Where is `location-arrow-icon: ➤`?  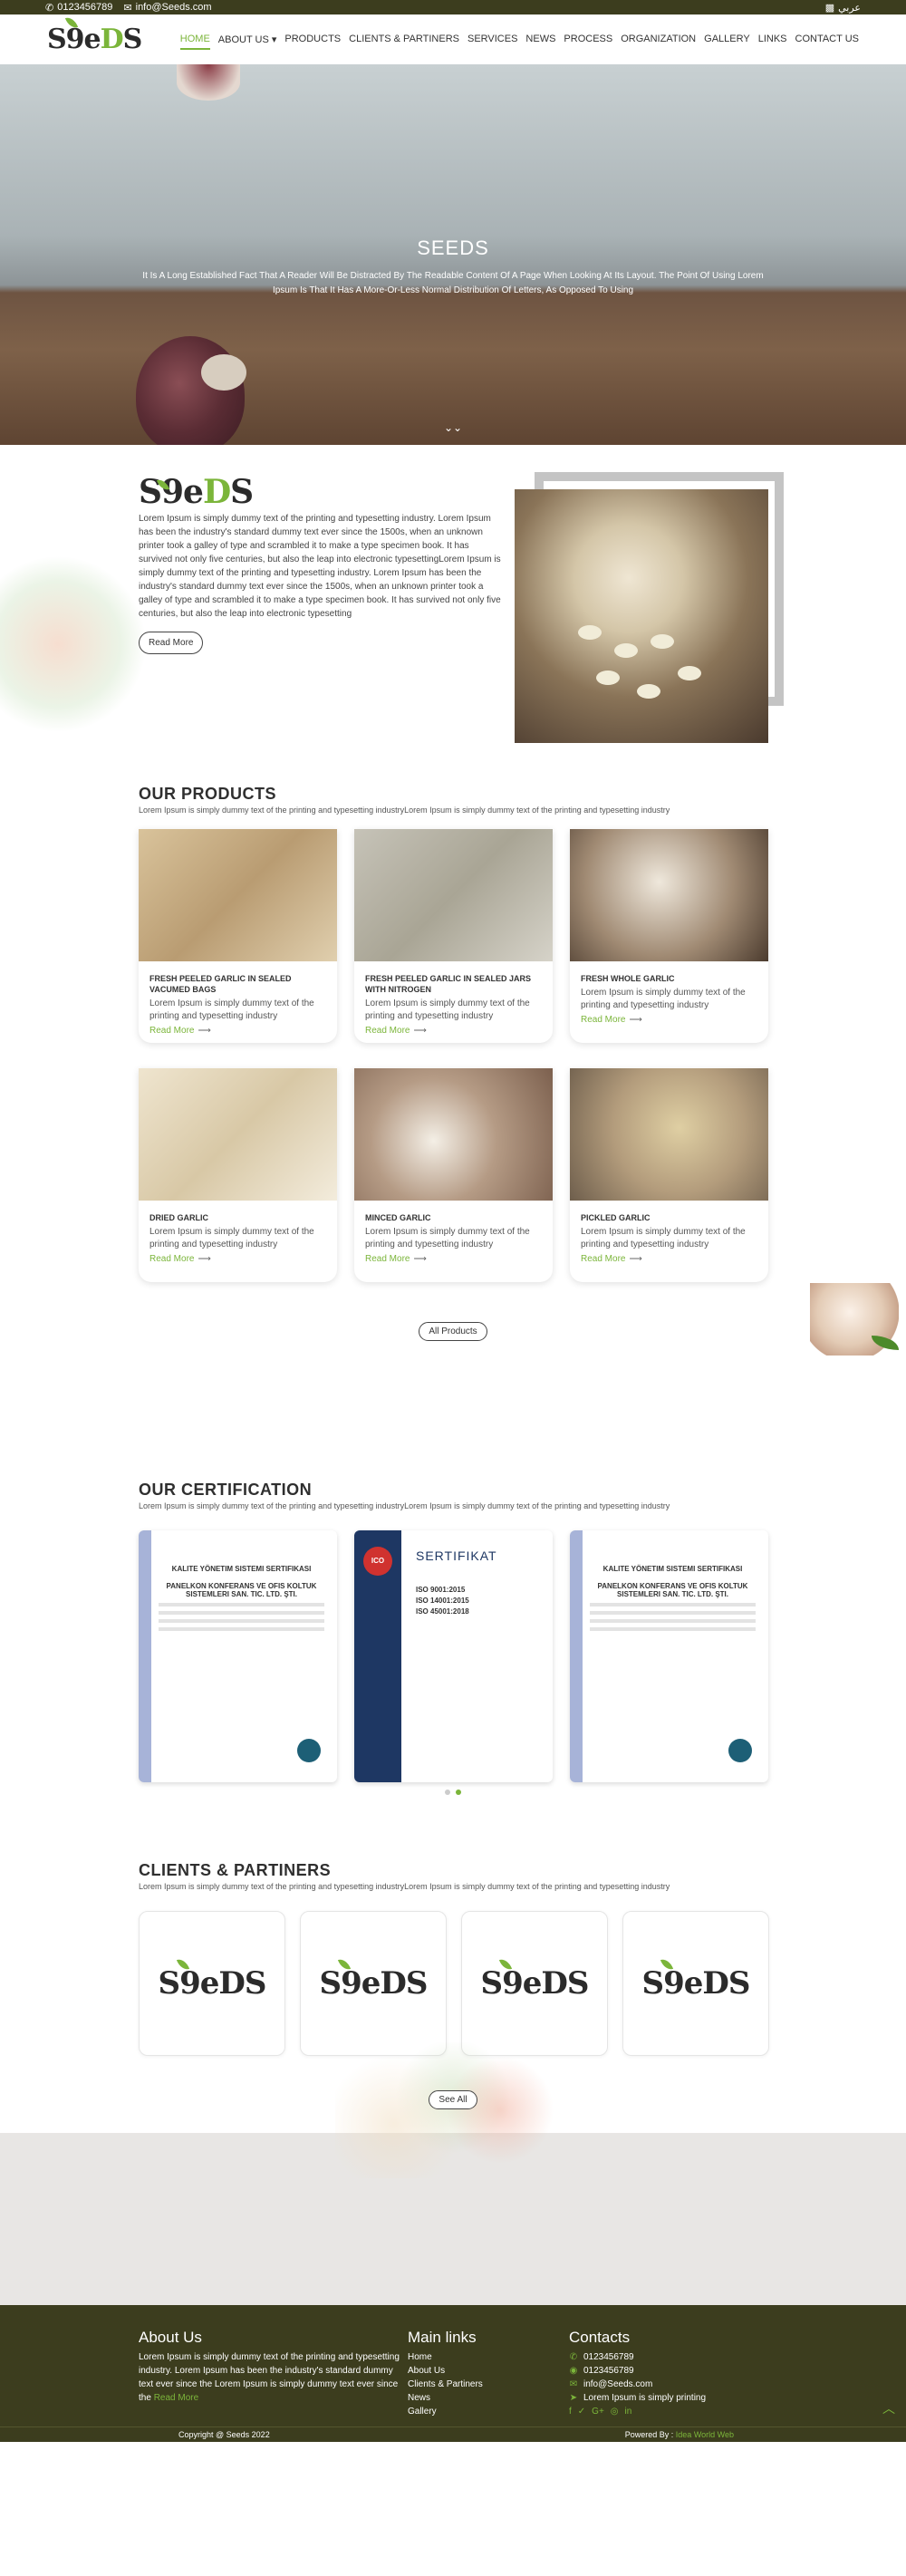
location-arrow-icon: ➤ is located at coordinates (574, 2398).